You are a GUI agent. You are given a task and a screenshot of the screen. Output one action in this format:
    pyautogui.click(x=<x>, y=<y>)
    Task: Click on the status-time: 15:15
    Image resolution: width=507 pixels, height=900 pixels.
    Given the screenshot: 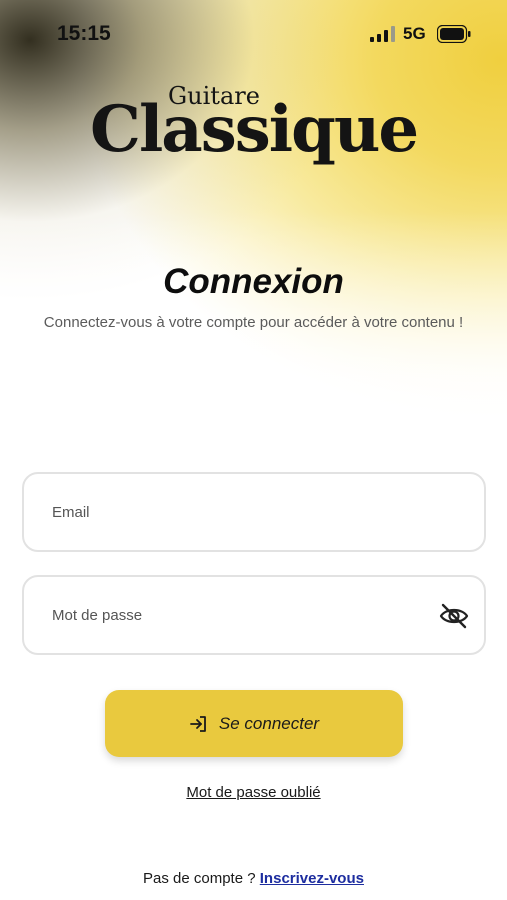 What is the action you would take?
    pyautogui.click(x=84, y=33)
    